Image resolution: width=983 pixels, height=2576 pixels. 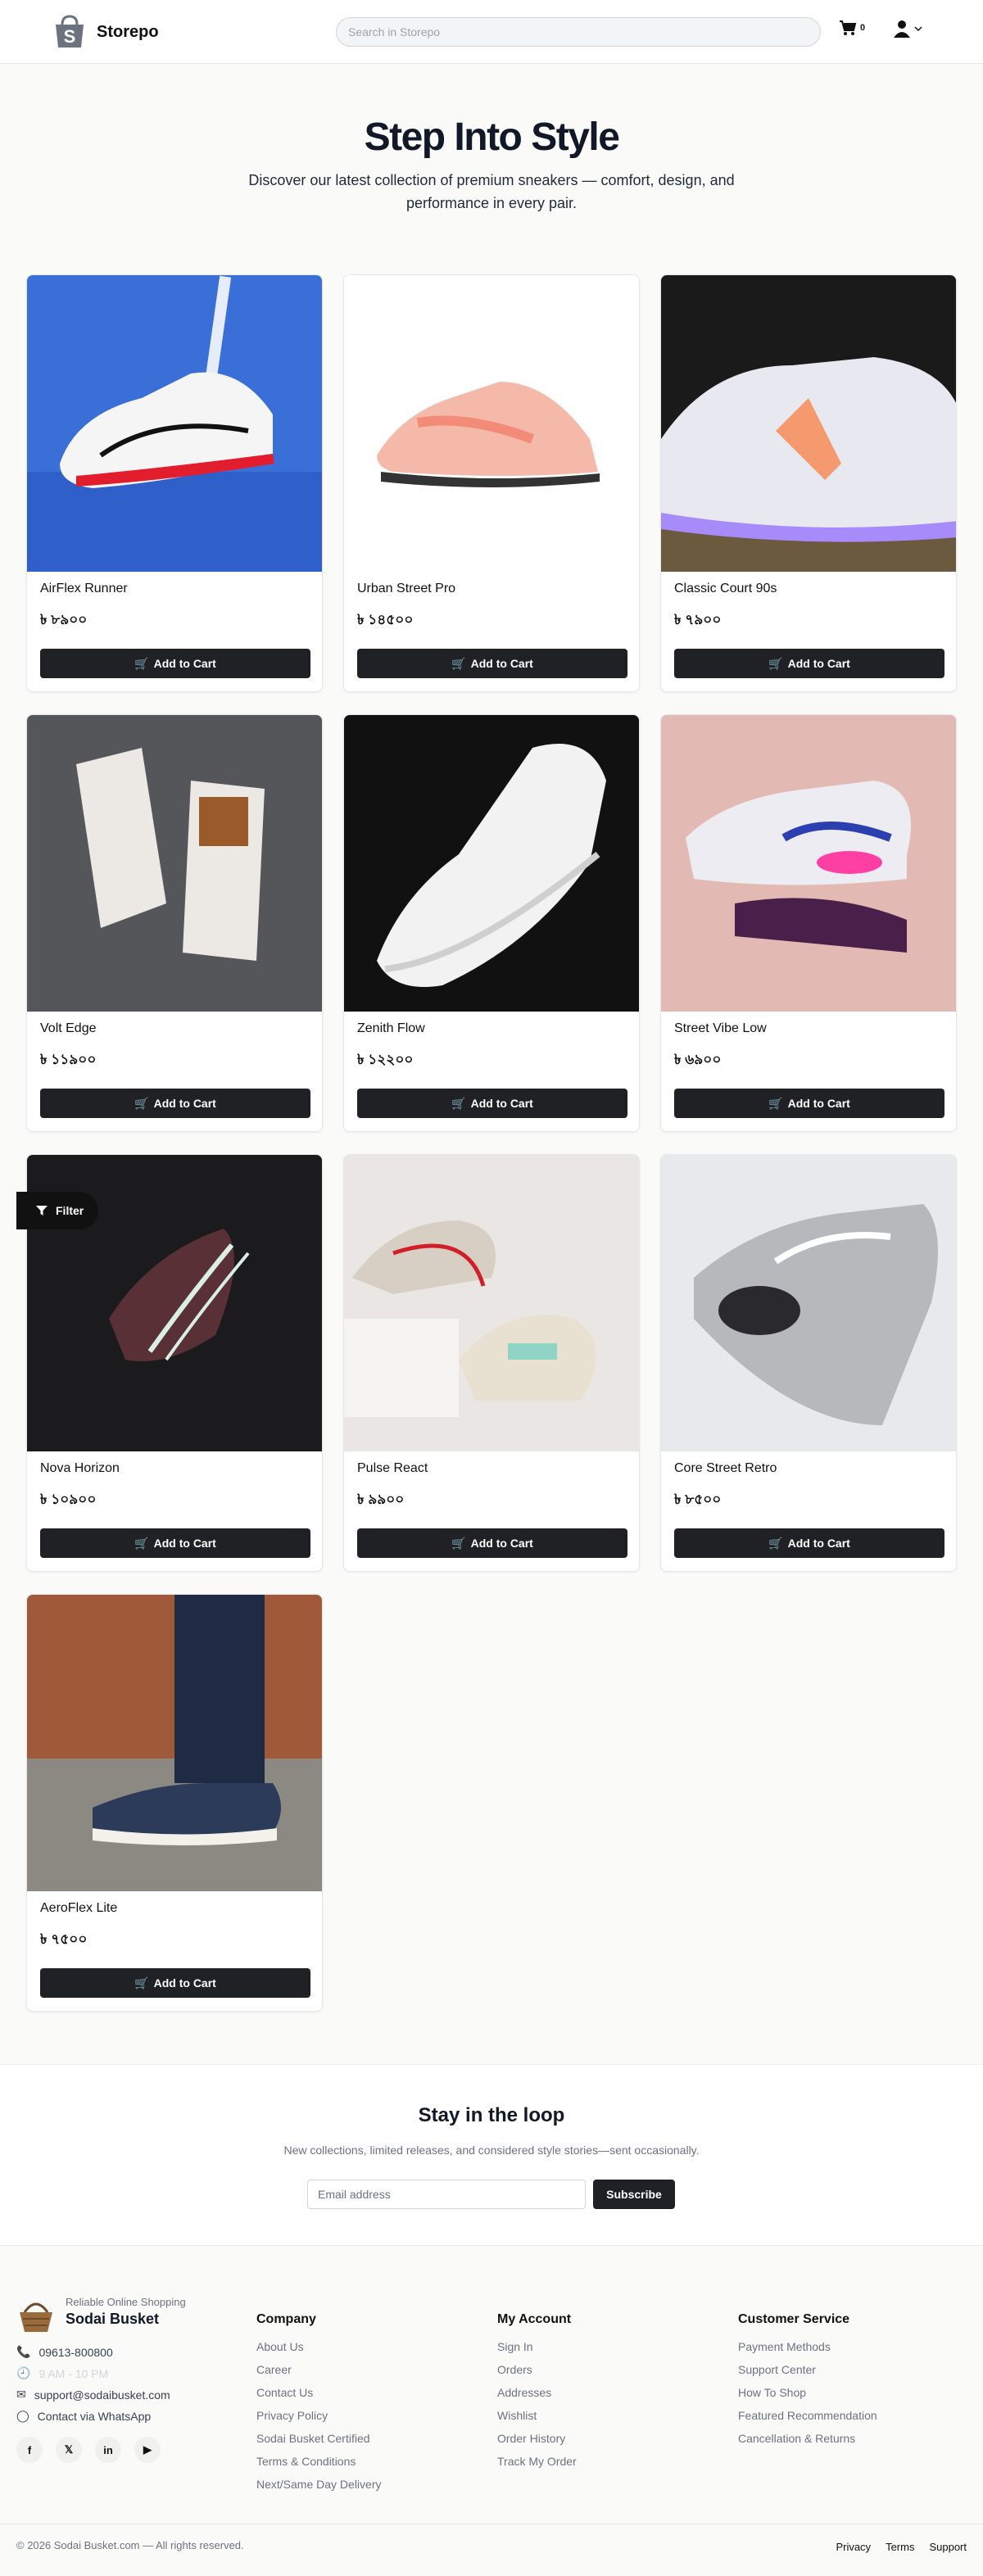 What do you see at coordinates (807, 2418) in the screenshot?
I see `footer-link: Featured Recommendation` at bounding box center [807, 2418].